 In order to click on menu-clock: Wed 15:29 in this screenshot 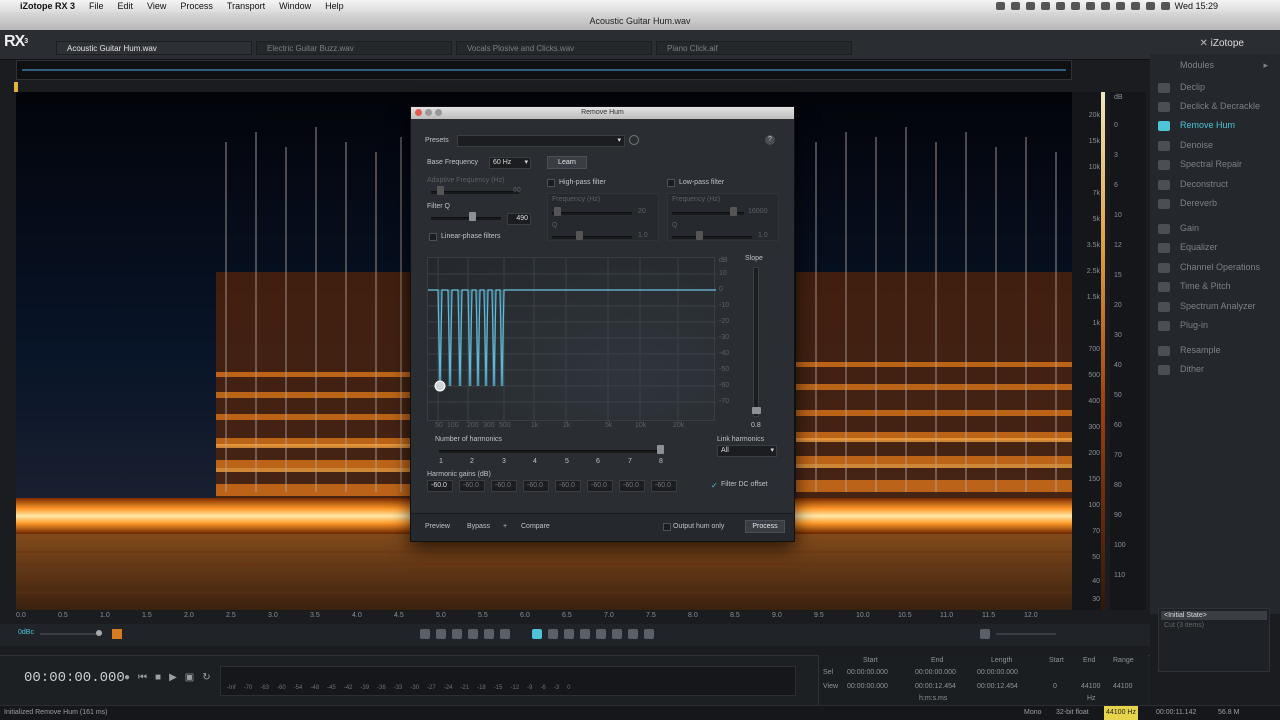, I will do `click(1196, 6)`.